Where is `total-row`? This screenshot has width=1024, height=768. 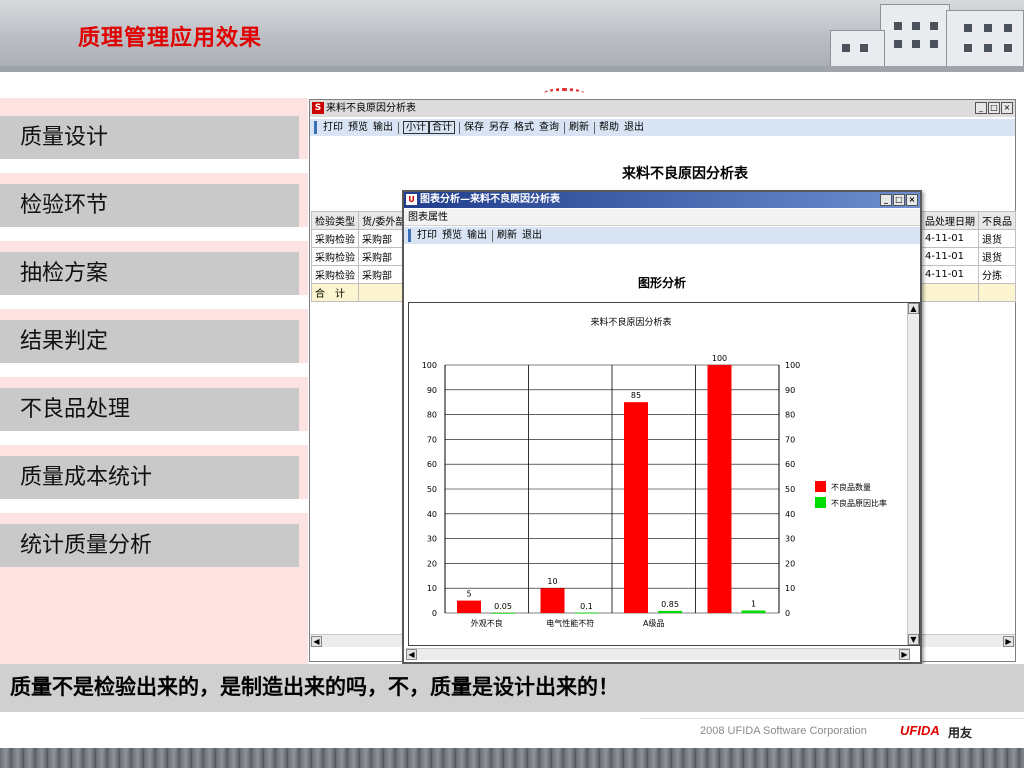 total-row is located at coordinates (968, 292).